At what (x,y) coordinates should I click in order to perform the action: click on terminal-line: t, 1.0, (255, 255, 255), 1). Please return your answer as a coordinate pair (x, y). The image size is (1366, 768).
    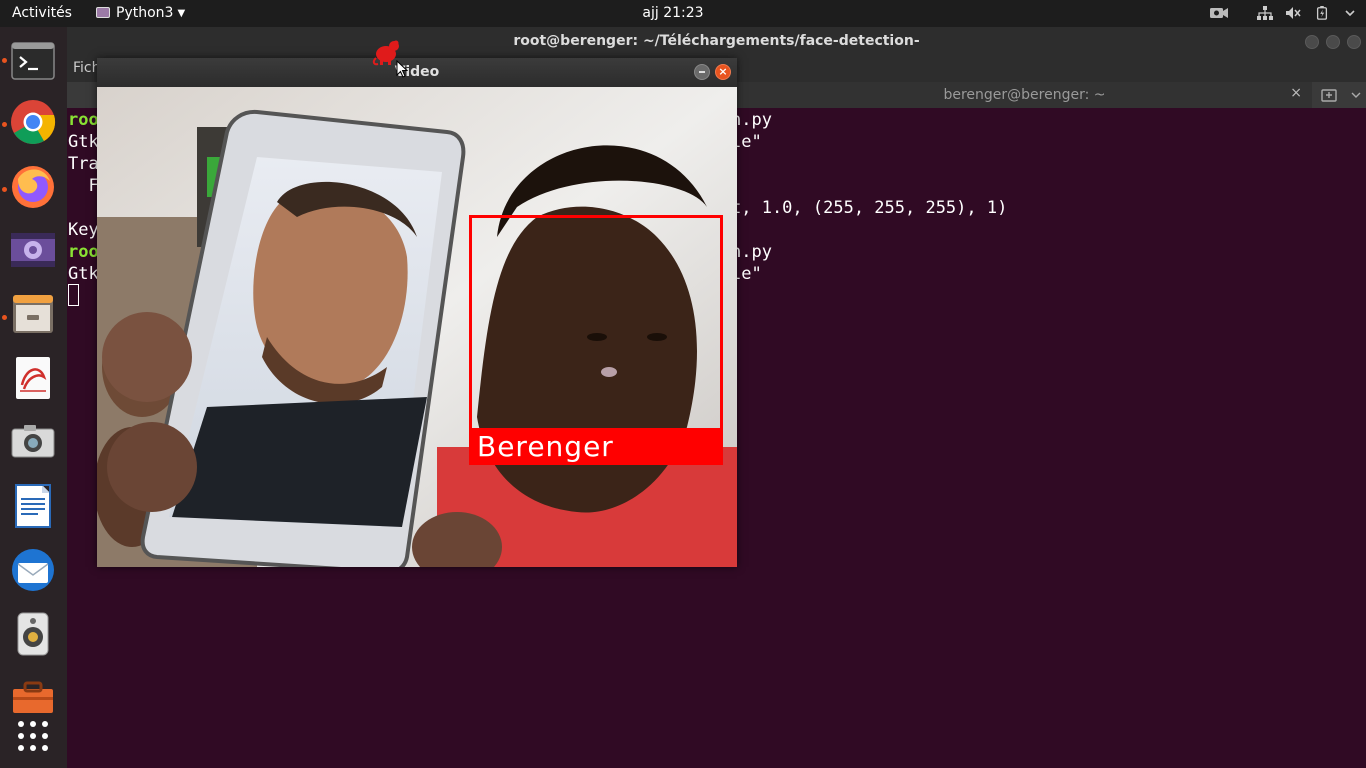
    Looking at the image, I should click on (869, 208).